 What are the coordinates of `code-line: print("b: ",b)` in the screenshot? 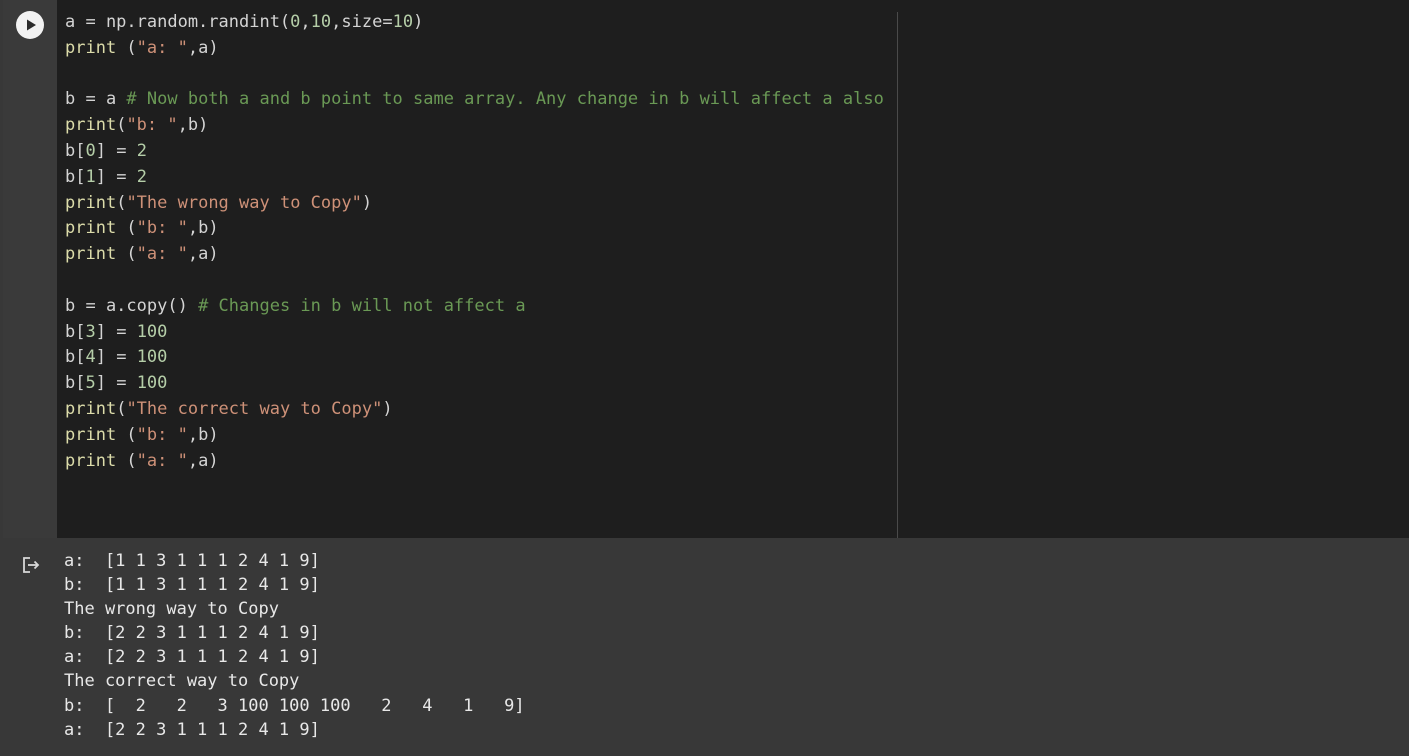 It's located at (474, 126).